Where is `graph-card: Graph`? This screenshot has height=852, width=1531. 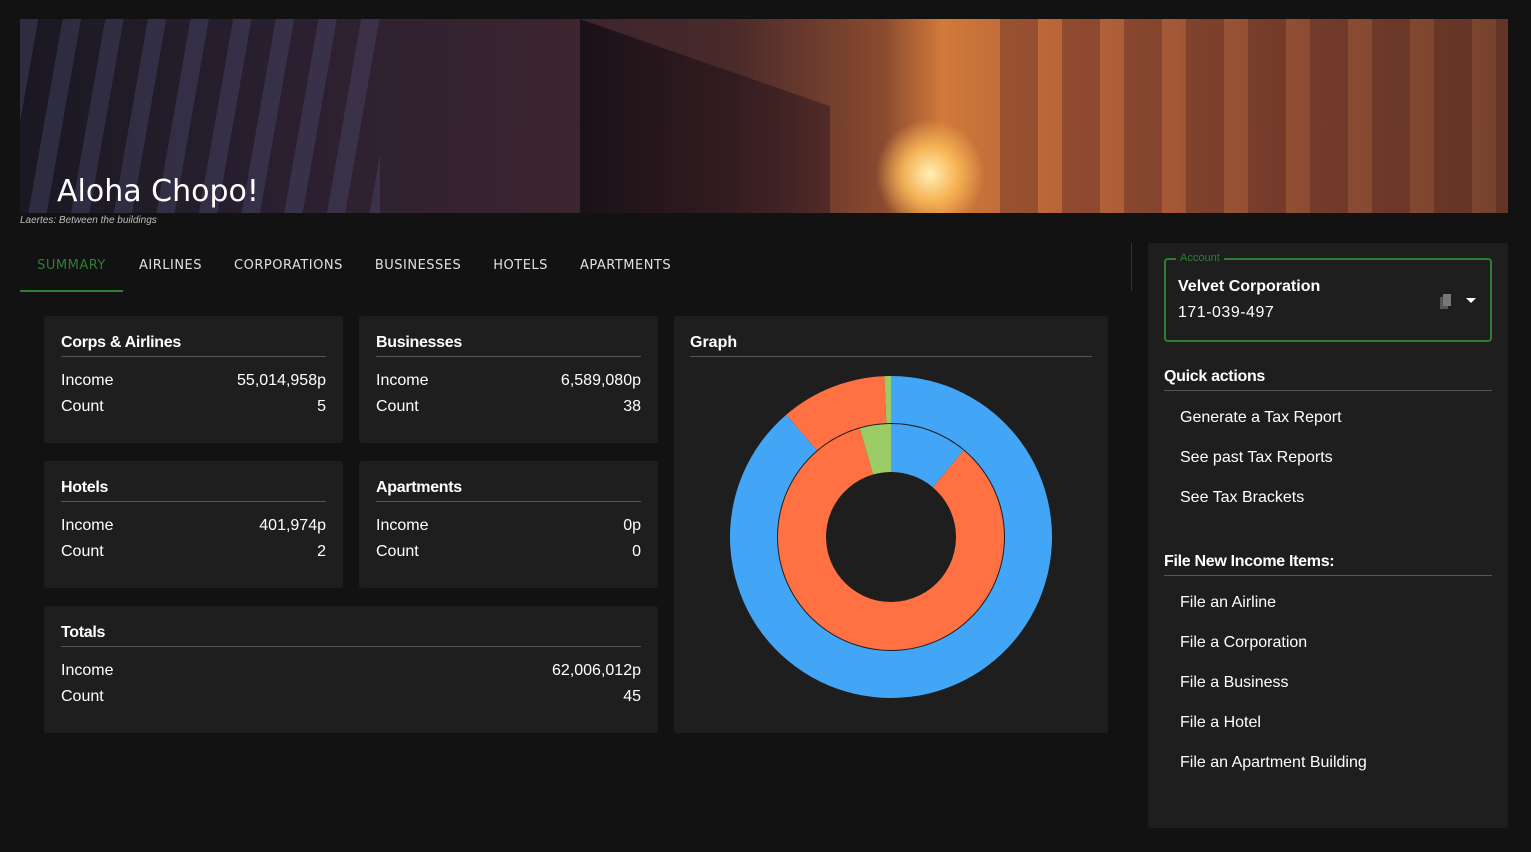
graph-card: Graph is located at coordinates (891, 524).